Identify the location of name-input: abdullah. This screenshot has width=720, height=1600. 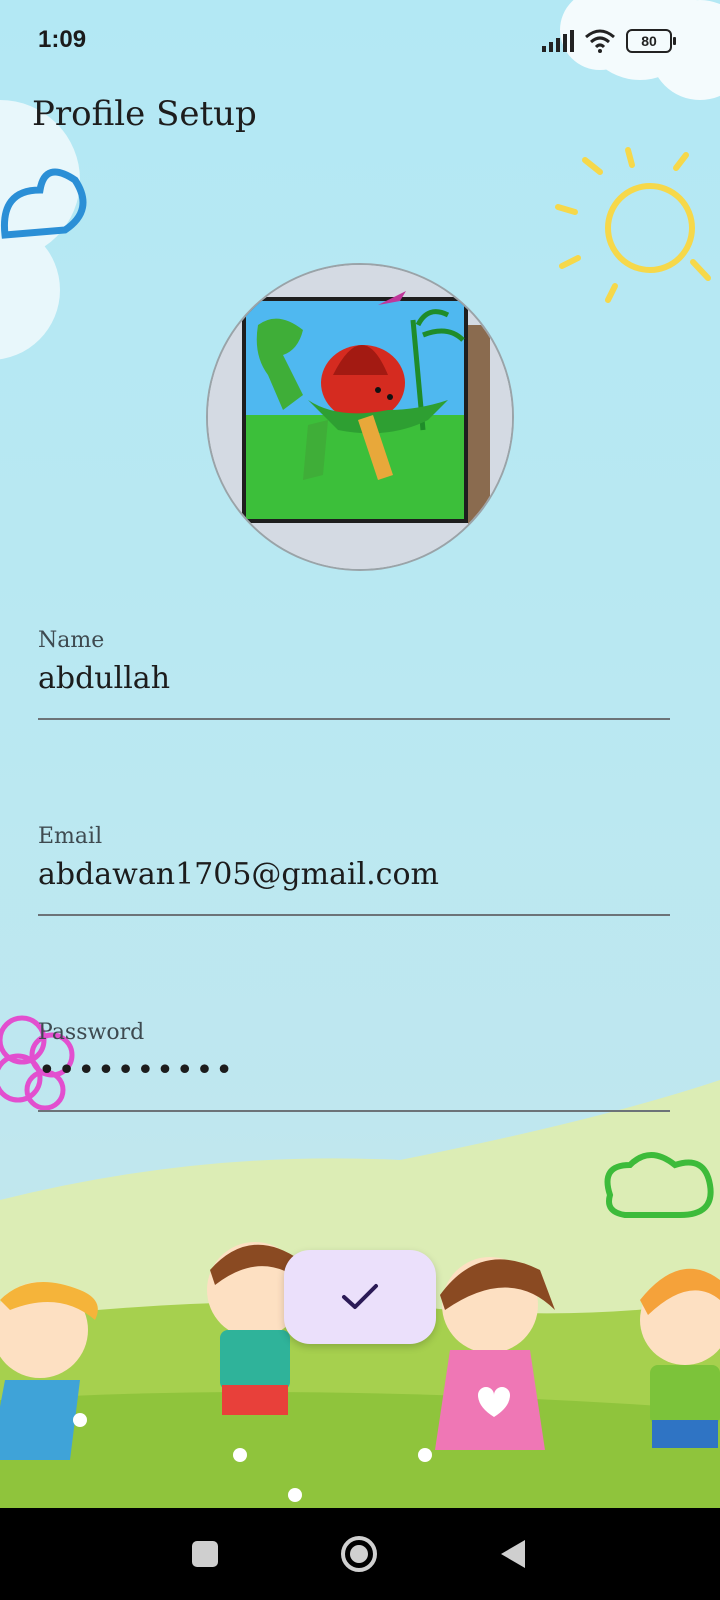
(354, 678).